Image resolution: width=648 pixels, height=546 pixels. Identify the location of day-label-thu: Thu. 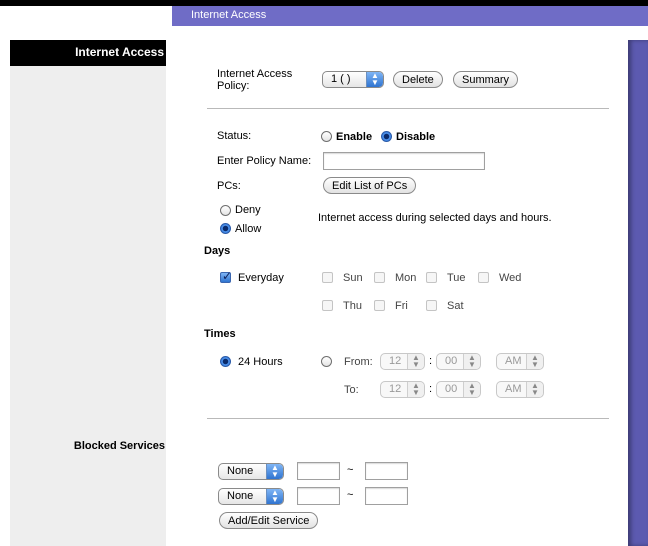
(352, 306).